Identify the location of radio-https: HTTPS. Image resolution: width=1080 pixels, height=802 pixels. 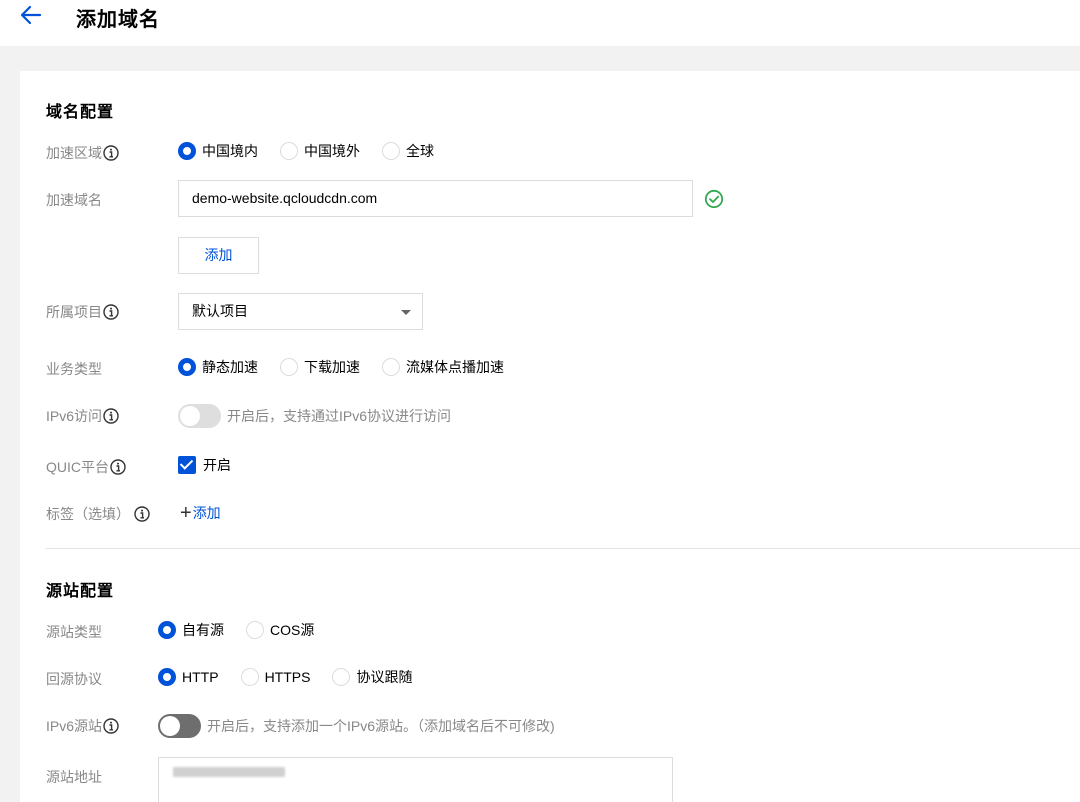
(275, 677).